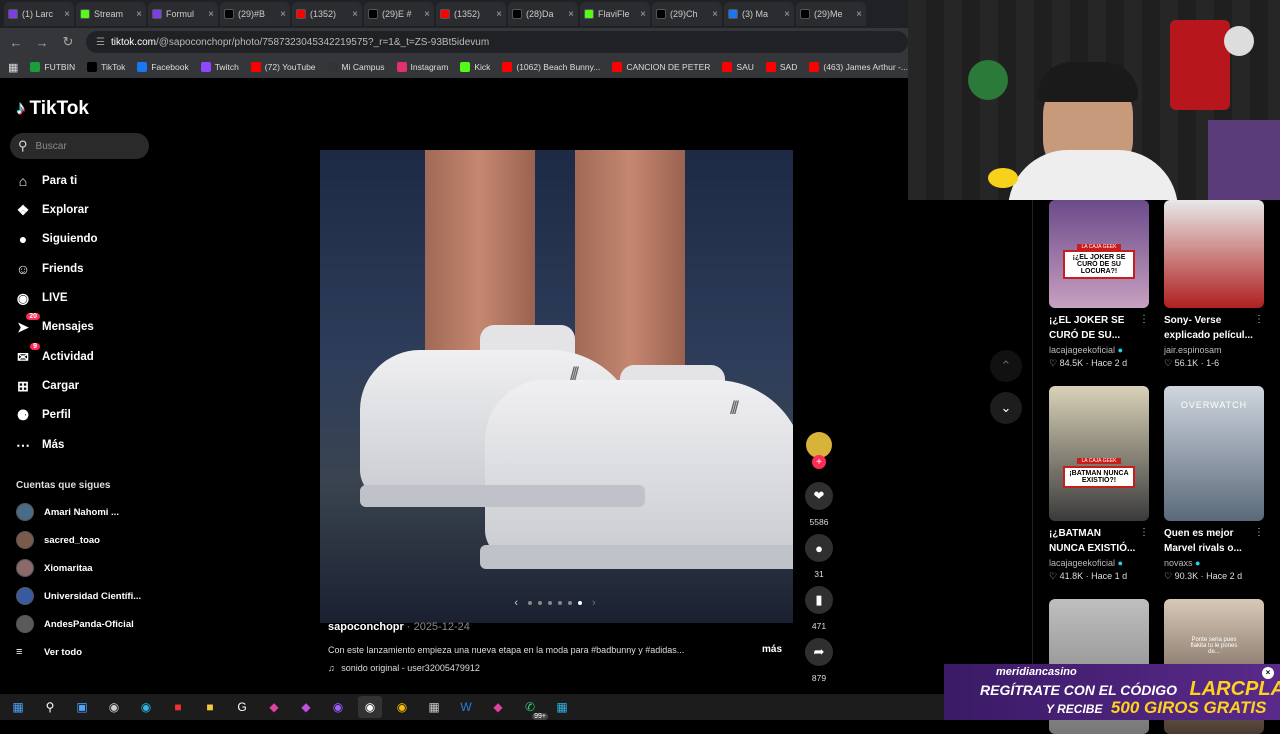  What do you see at coordinates (370, 707) in the screenshot?
I see `obs-icon: ◉` at bounding box center [370, 707].